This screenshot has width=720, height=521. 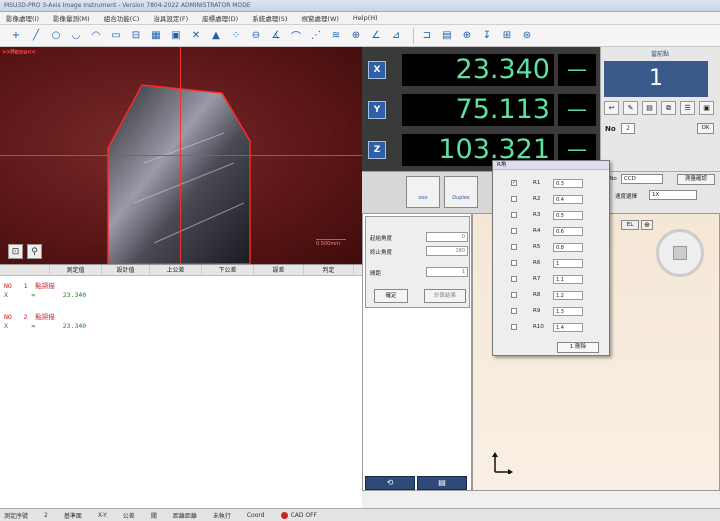 What do you see at coordinates (71, 18) in the screenshot?
I see `menu-measure: 影像量測(M)` at bounding box center [71, 18].